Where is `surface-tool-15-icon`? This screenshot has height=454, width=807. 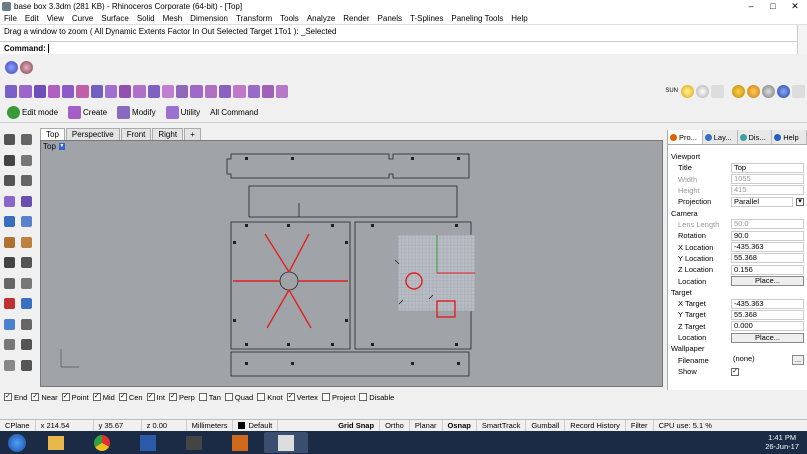
surface-tool-15-icon is located at coordinates (210, 91).